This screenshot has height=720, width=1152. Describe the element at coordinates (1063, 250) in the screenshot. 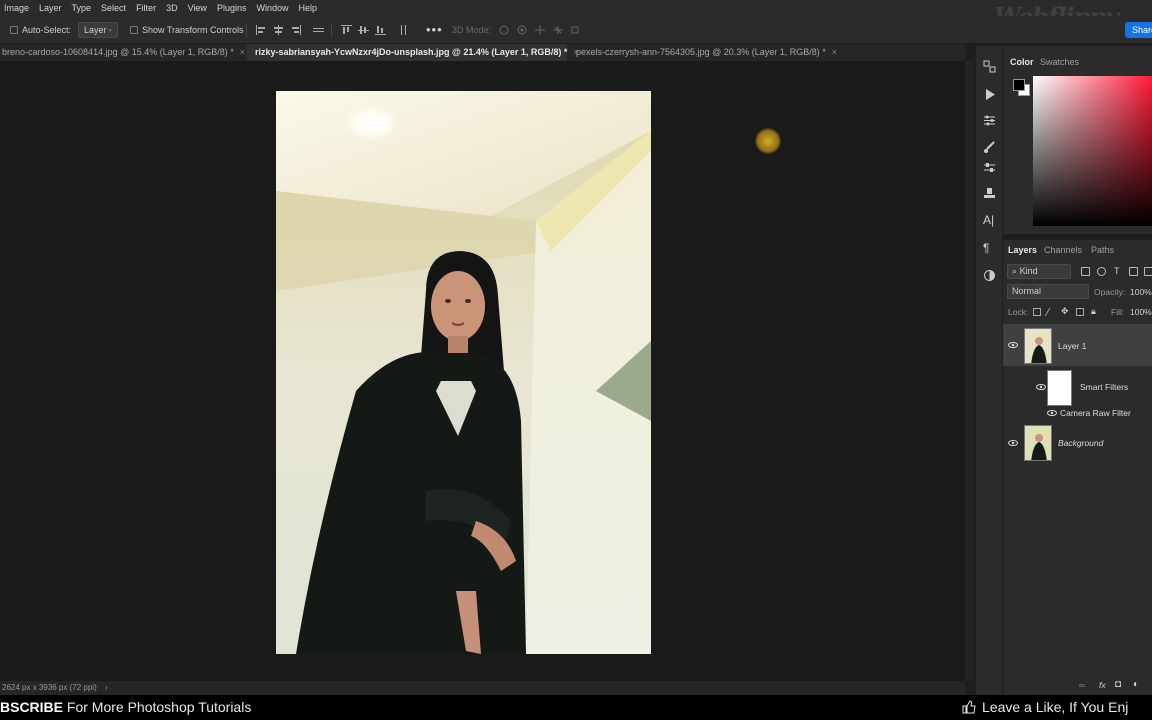

I see `tab-channels: Channels` at that location.